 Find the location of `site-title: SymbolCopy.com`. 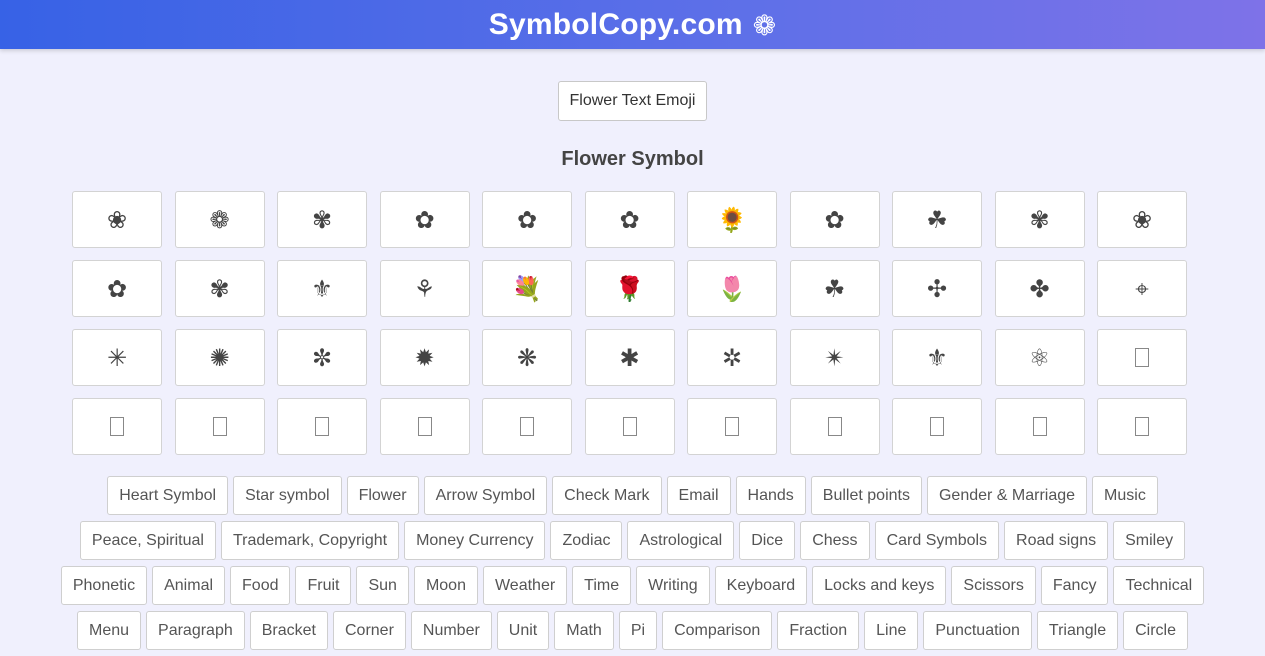

site-title: SymbolCopy.com is located at coordinates (616, 25).